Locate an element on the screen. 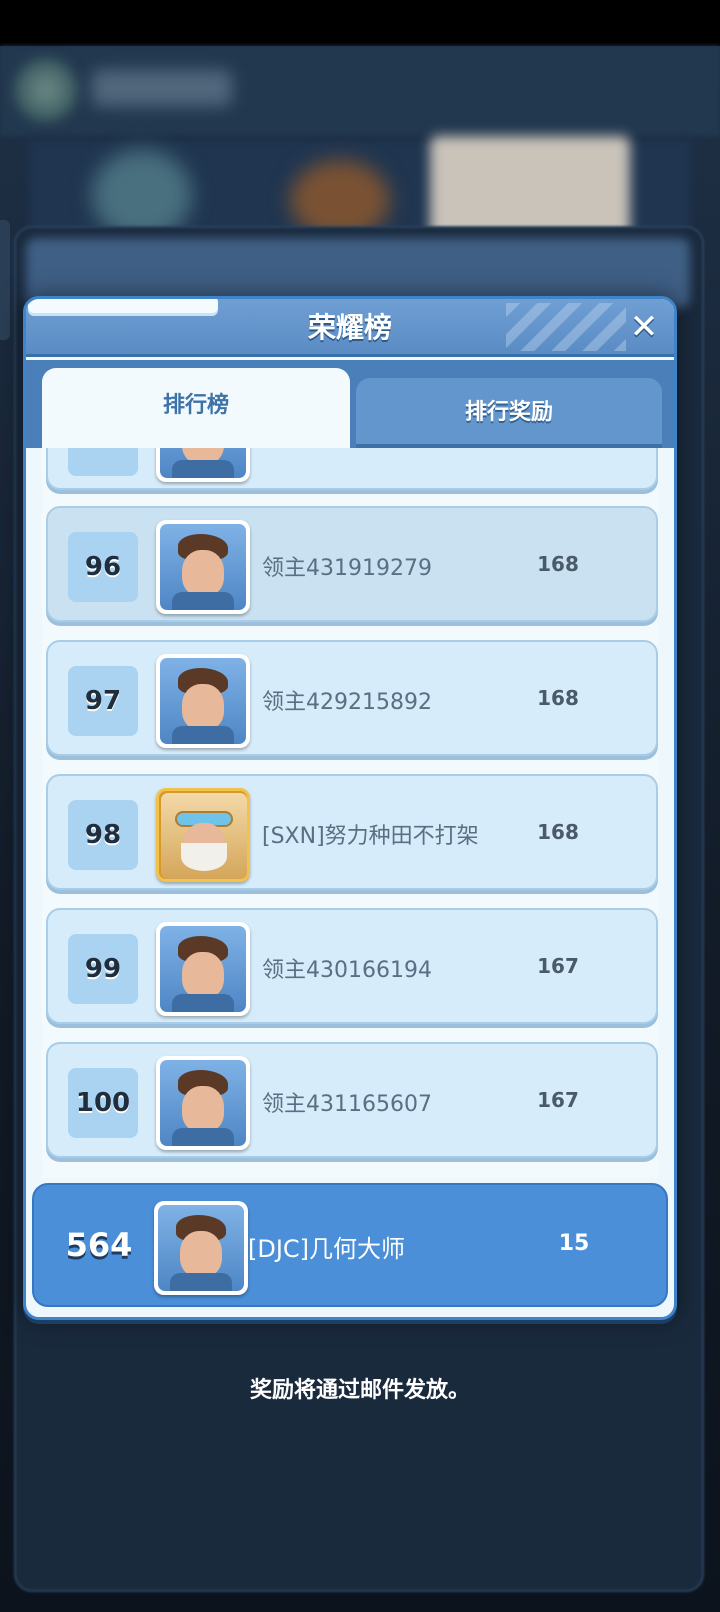 The width and height of the screenshot is (720, 1612). rank-number: 96 is located at coordinates (103, 567).